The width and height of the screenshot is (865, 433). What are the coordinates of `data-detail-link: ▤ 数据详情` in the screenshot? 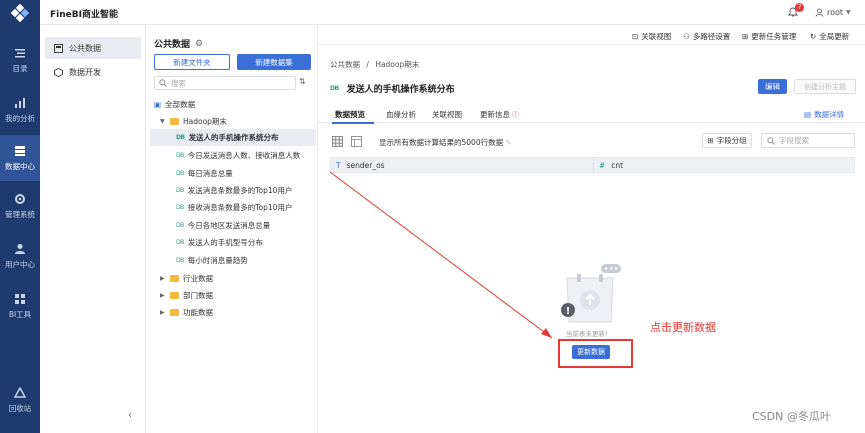 It's located at (824, 114).